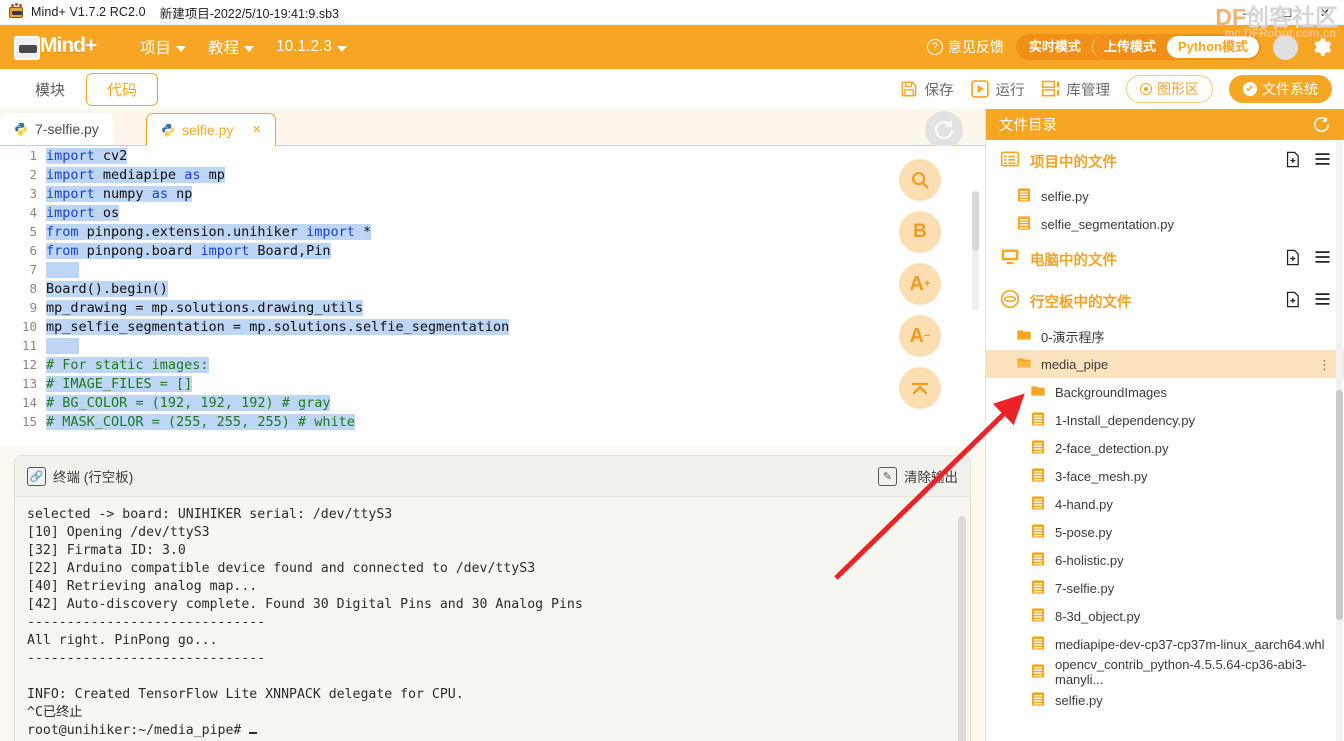 Image resolution: width=1344 pixels, height=741 pixels. I want to click on file-tree-item: 4-hand.py, so click(1165, 504).